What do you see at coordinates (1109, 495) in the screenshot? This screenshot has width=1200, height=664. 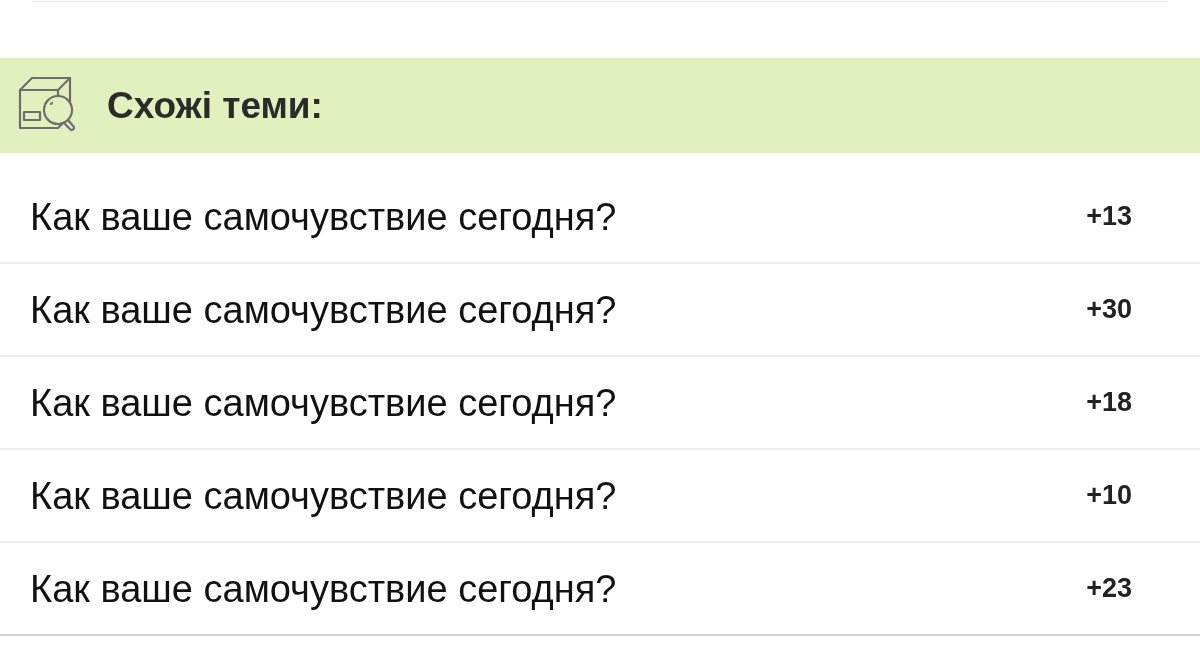 I see `topic-count: +10` at bounding box center [1109, 495].